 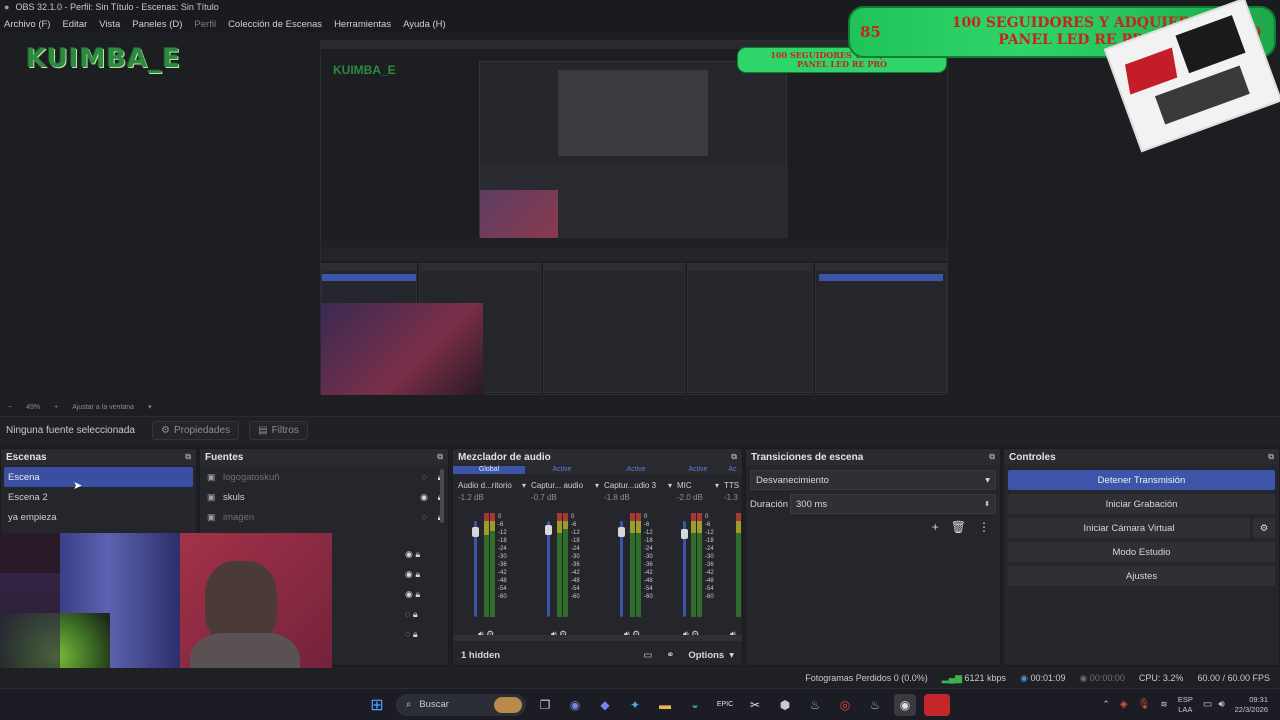 I want to click on menu-coleccion-escenas: Colección de Escenas, so click(x=275, y=24).